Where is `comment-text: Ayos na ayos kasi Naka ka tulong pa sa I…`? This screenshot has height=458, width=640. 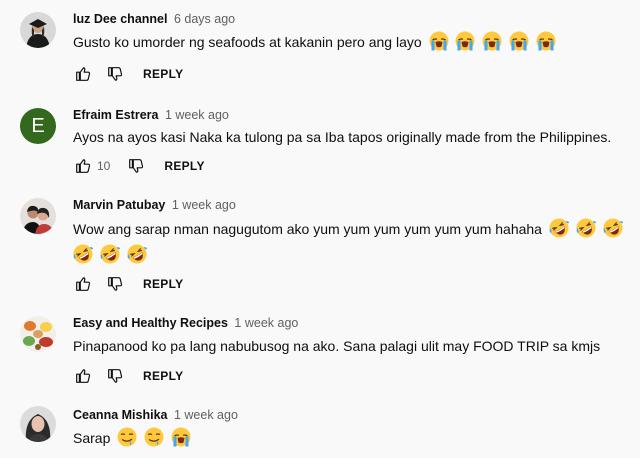
comment-text: Ayos na ayos kasi Naka ka tulong pa sa I… is located at coordinates (342, 137).